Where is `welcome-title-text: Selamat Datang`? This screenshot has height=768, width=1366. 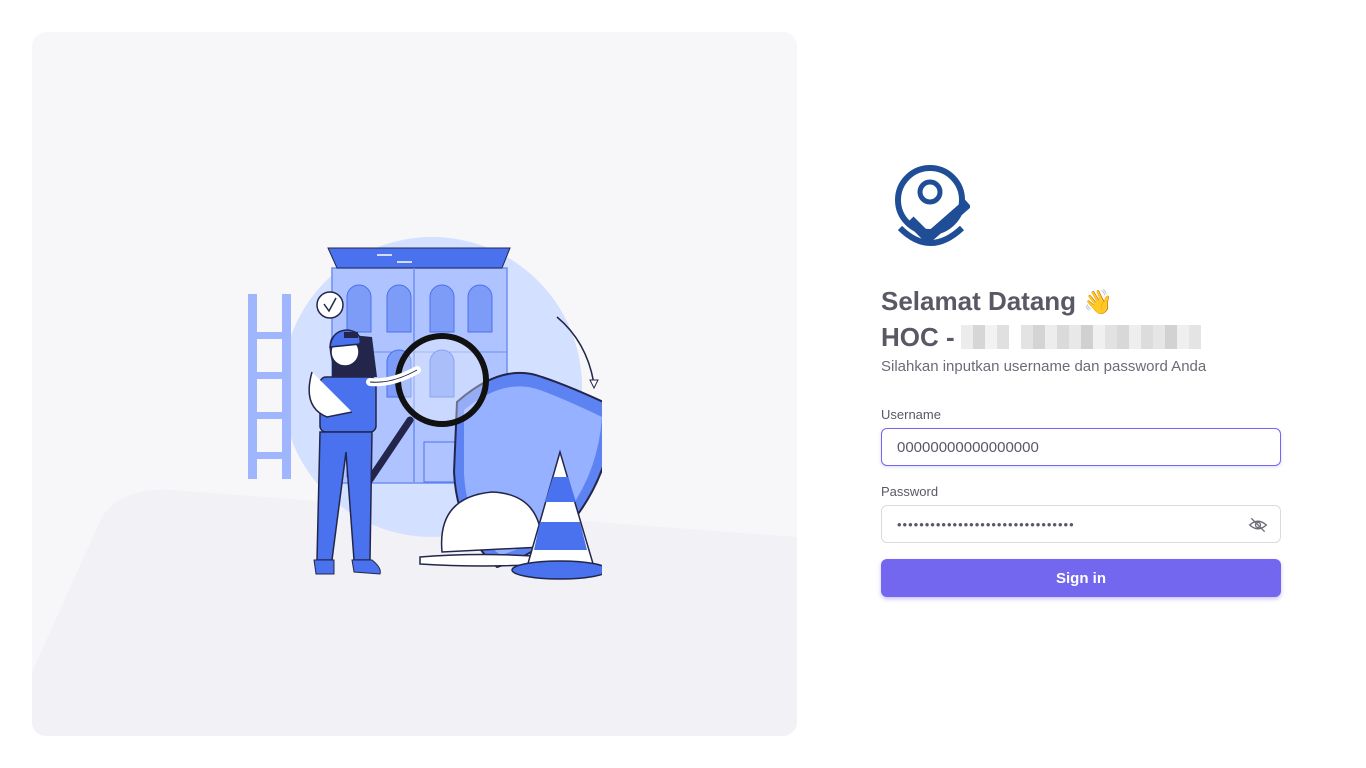 welcome-title-text: Selamat Datang is located at coordinates (979, 301).